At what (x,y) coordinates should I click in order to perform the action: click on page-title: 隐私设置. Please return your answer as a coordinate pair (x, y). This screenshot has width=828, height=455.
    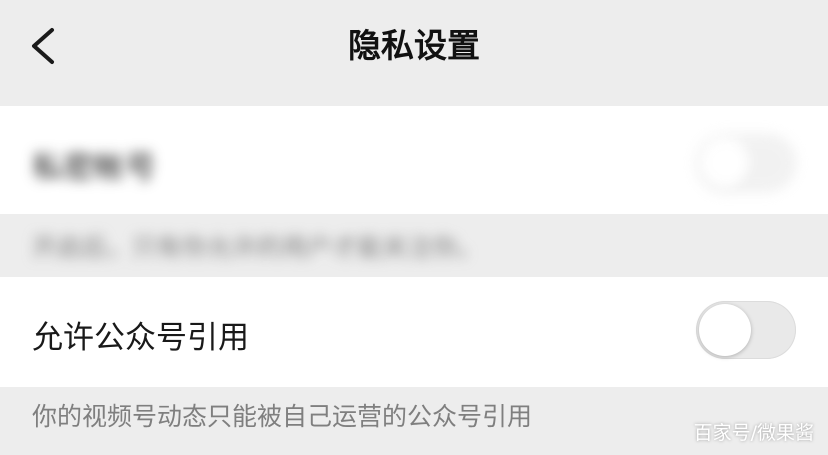
    Looking at the image, I should click on (414, 45).